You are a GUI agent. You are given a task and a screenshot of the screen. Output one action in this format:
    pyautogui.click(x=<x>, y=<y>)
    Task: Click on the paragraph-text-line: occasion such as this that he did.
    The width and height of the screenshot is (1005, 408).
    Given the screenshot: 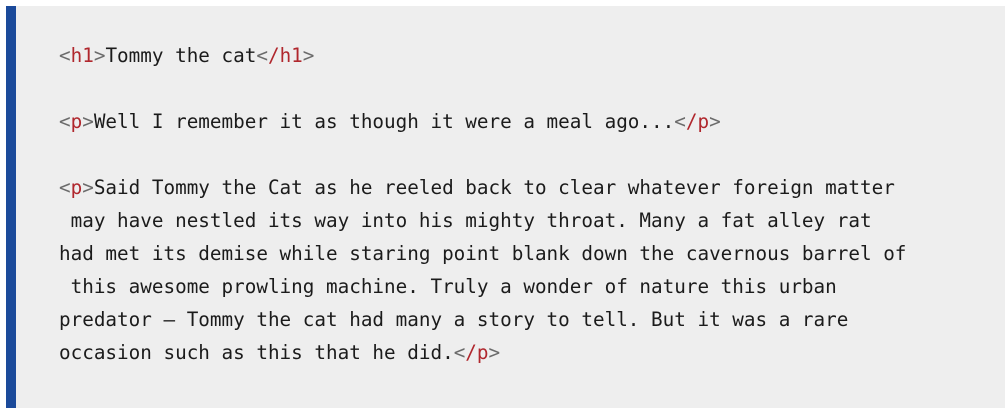 What is the action you would take?
    pyautogui.click(x=256, y=352)
    